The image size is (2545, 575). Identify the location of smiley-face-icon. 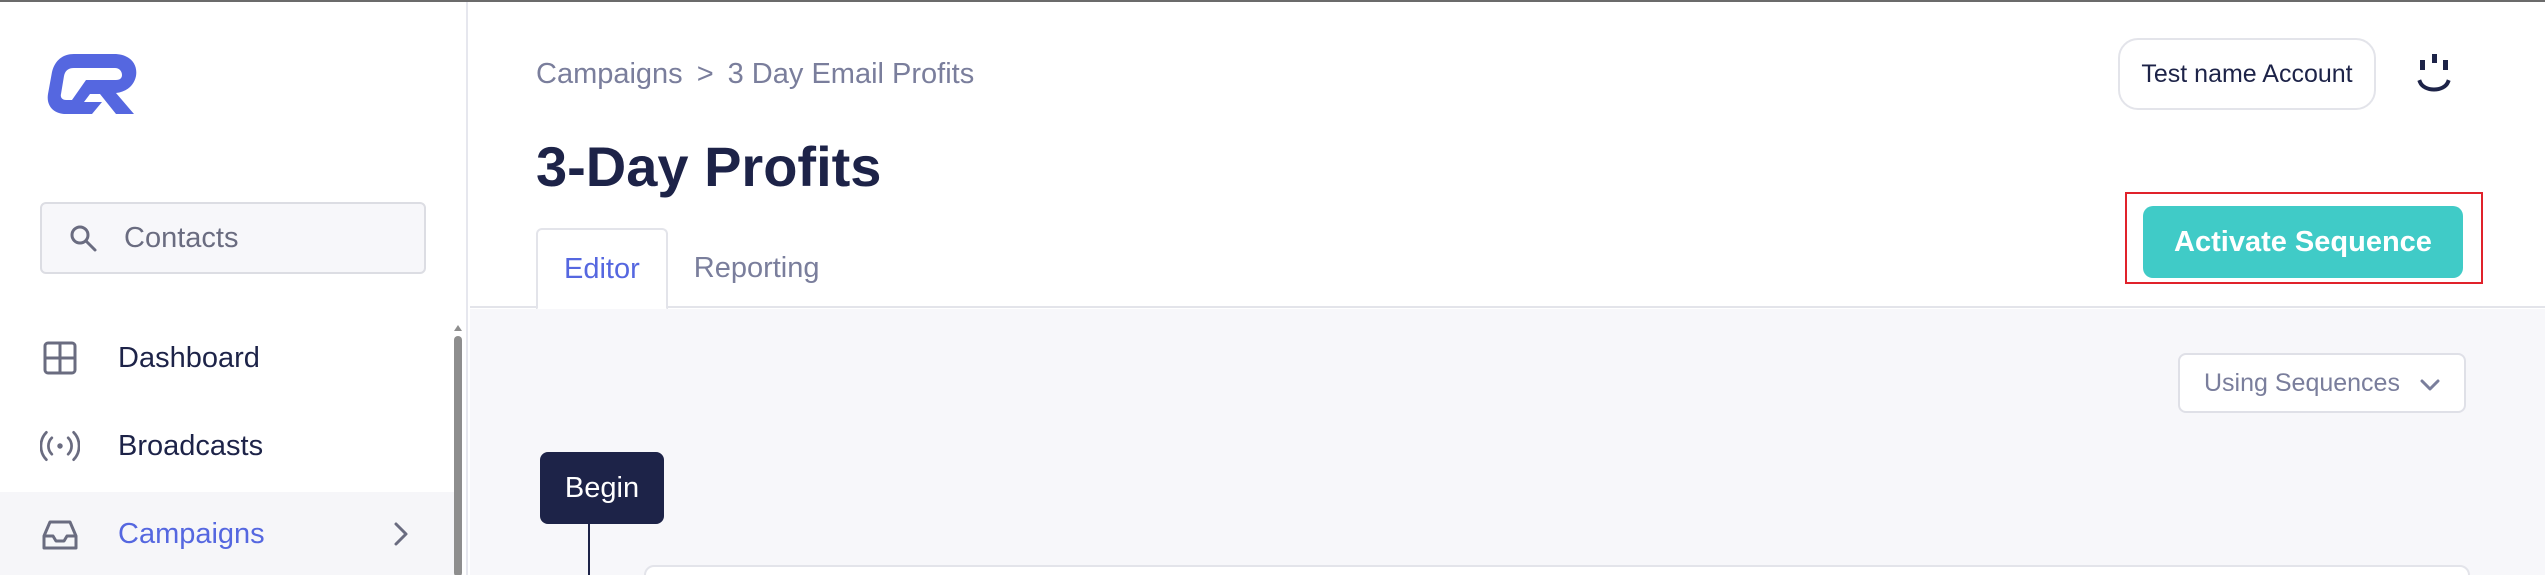
(2434, 76).